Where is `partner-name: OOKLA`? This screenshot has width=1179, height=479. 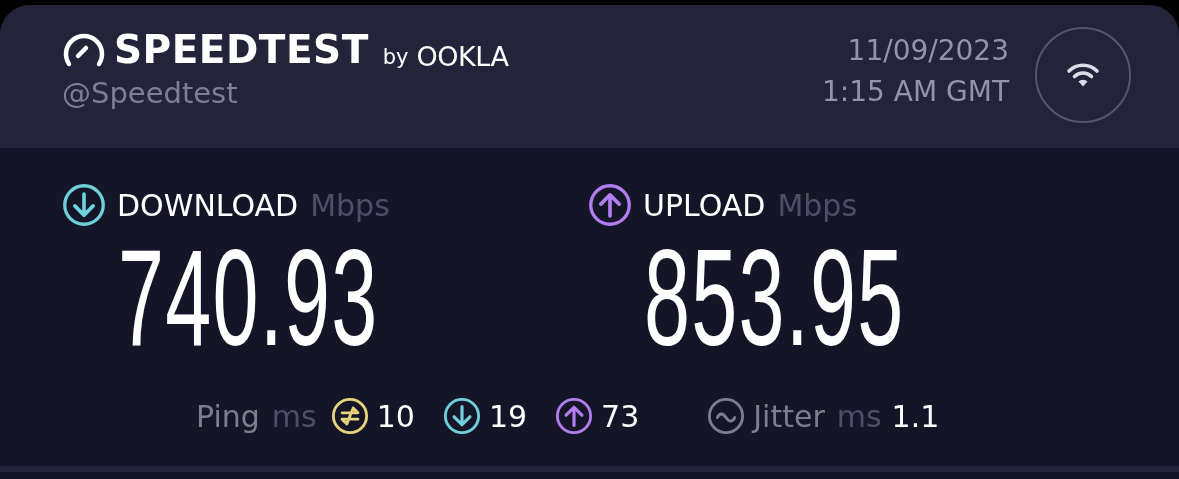
partner-name: OOKLA is located at coordinates (462, 56).